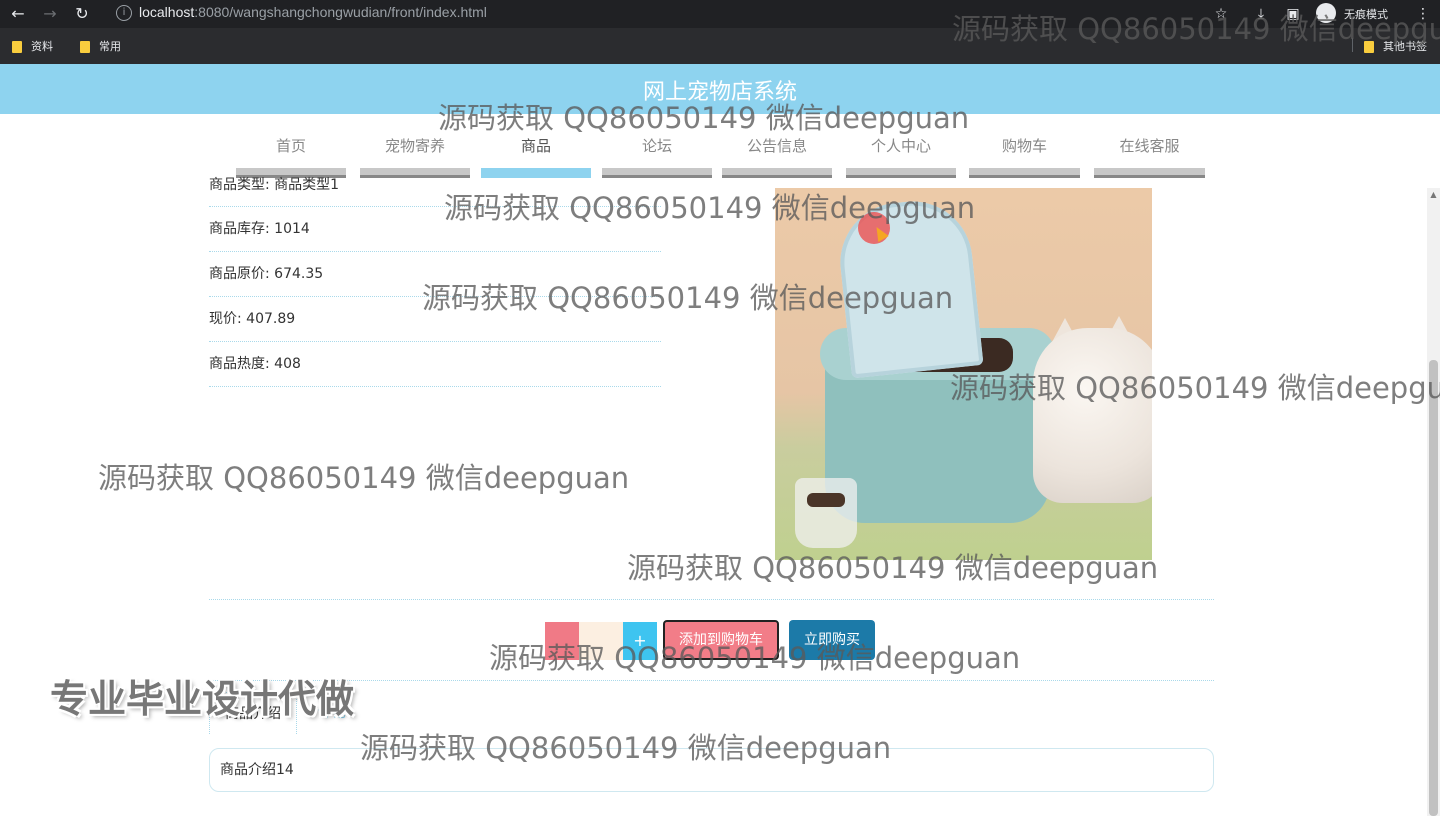  What do you see at coordinates (1423, 14) in the screenshot?
I see `menu-icon: ⋮` at bounding box center [1423, 14].